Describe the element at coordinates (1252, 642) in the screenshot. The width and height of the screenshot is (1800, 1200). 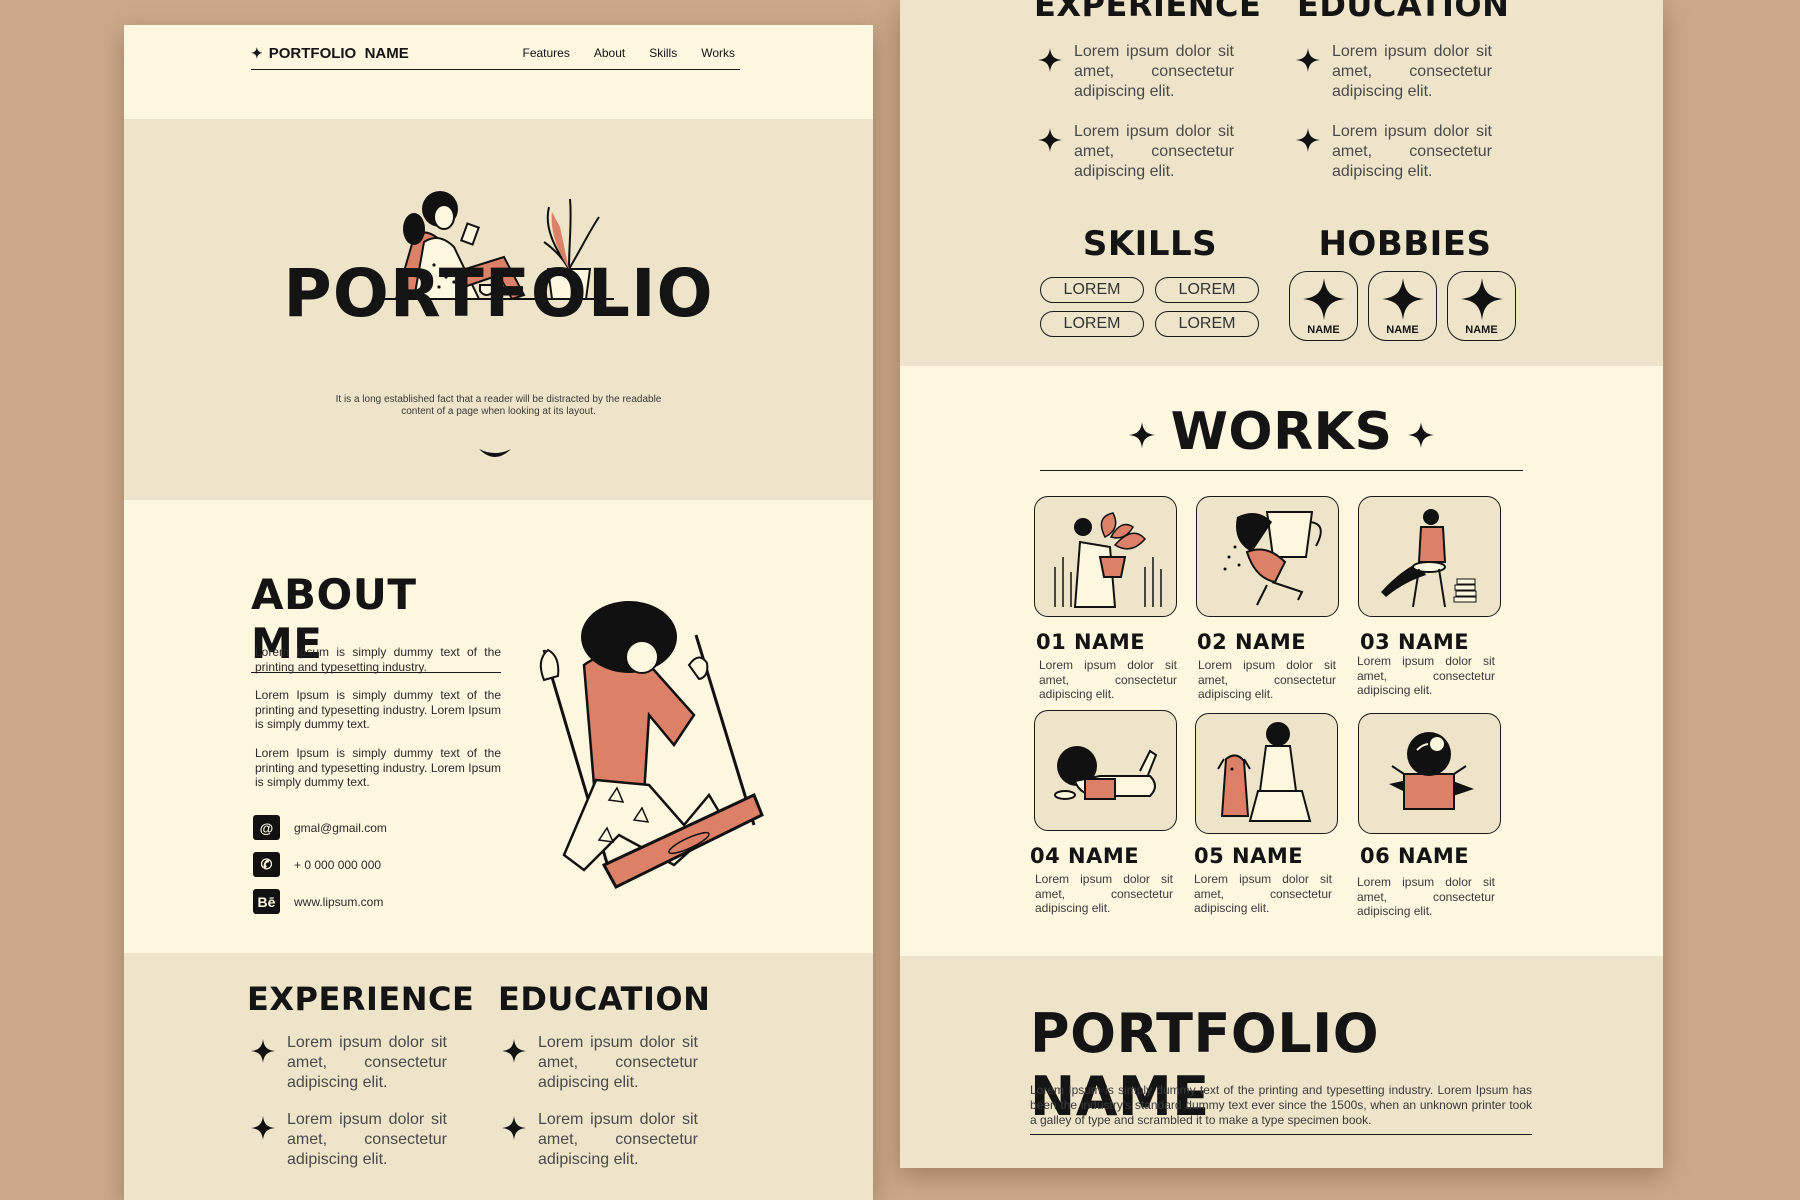
I see `work-name: 02 NAME` at that location.